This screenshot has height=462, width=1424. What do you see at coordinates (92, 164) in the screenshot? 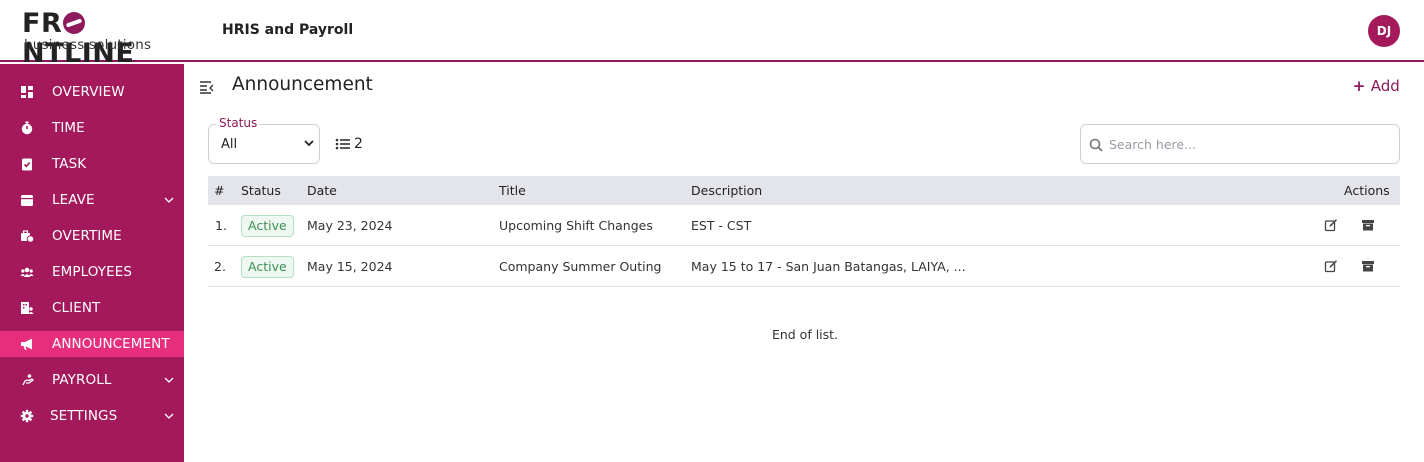
I see `sidebar-item-task: TASK` at bounding box center [92, 164].